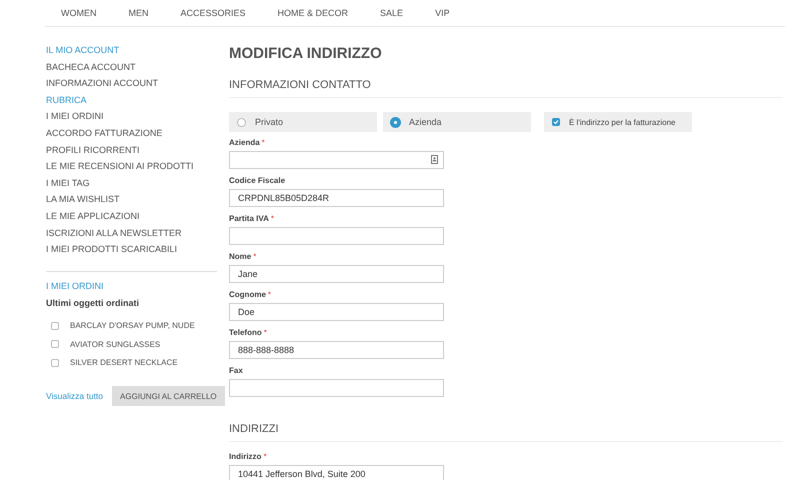 The width and height of the screenshot is (800, 480). I want to click on nav-link: HOME & DECOR, so click(313, 13).